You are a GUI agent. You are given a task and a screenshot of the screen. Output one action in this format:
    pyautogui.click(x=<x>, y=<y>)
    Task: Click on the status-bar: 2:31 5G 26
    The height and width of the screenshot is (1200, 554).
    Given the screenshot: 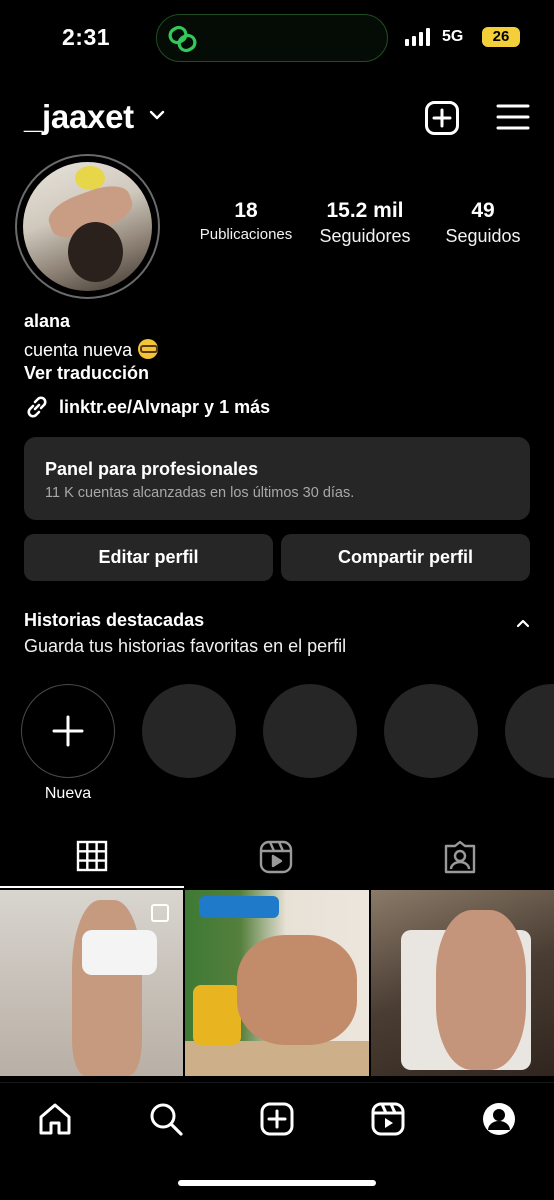 What is the action you would take?
    pyautogui.click(x=277, y=40)
    